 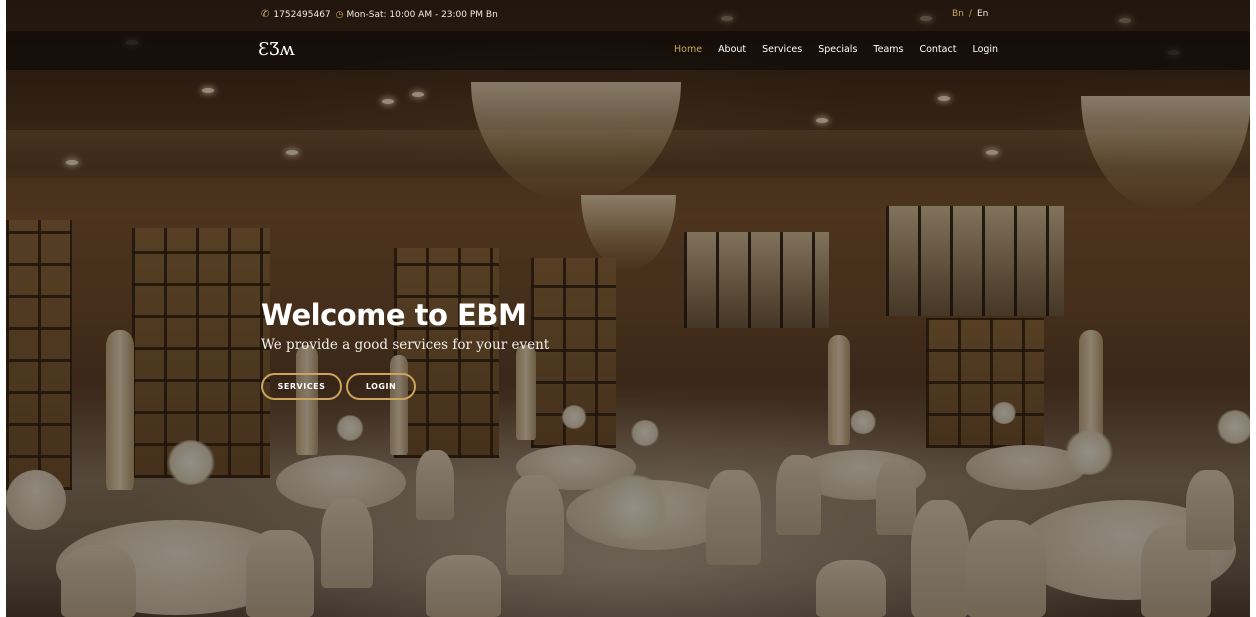 What do you see at coordinates (381, 386) in the screenshot?
I see `login-button: LOGIN` at bounding box center [381, 386].